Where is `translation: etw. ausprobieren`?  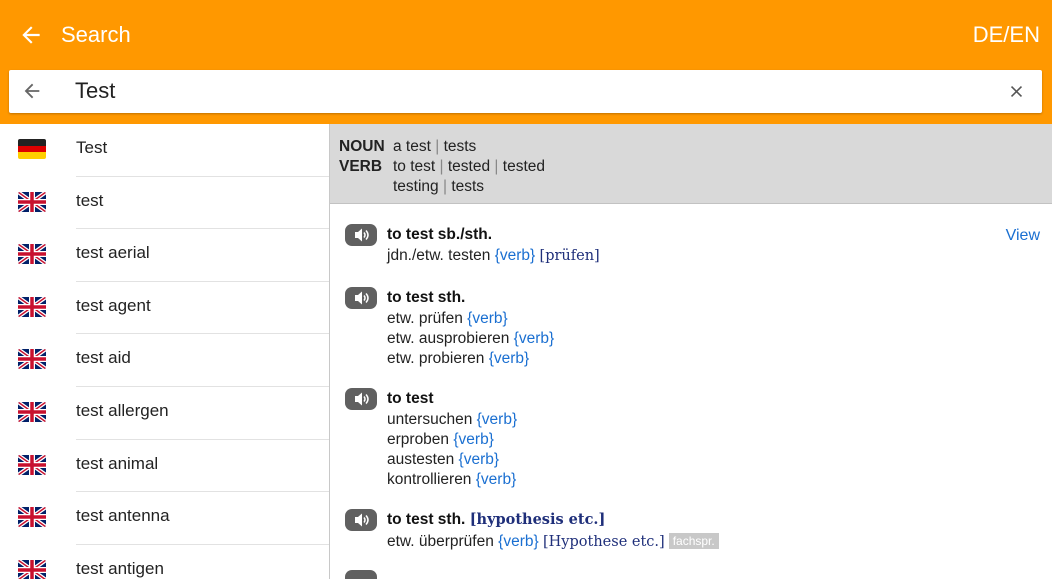
translation: etw. ausprobieren is located at coordinates (448, 338).